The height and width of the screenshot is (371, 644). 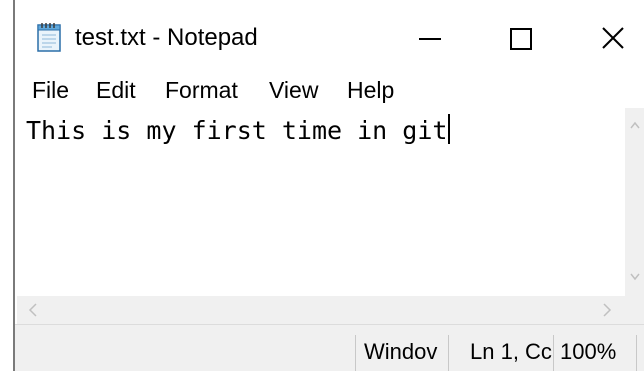 I want to click on maximize-button, so click(x=520, y=37).